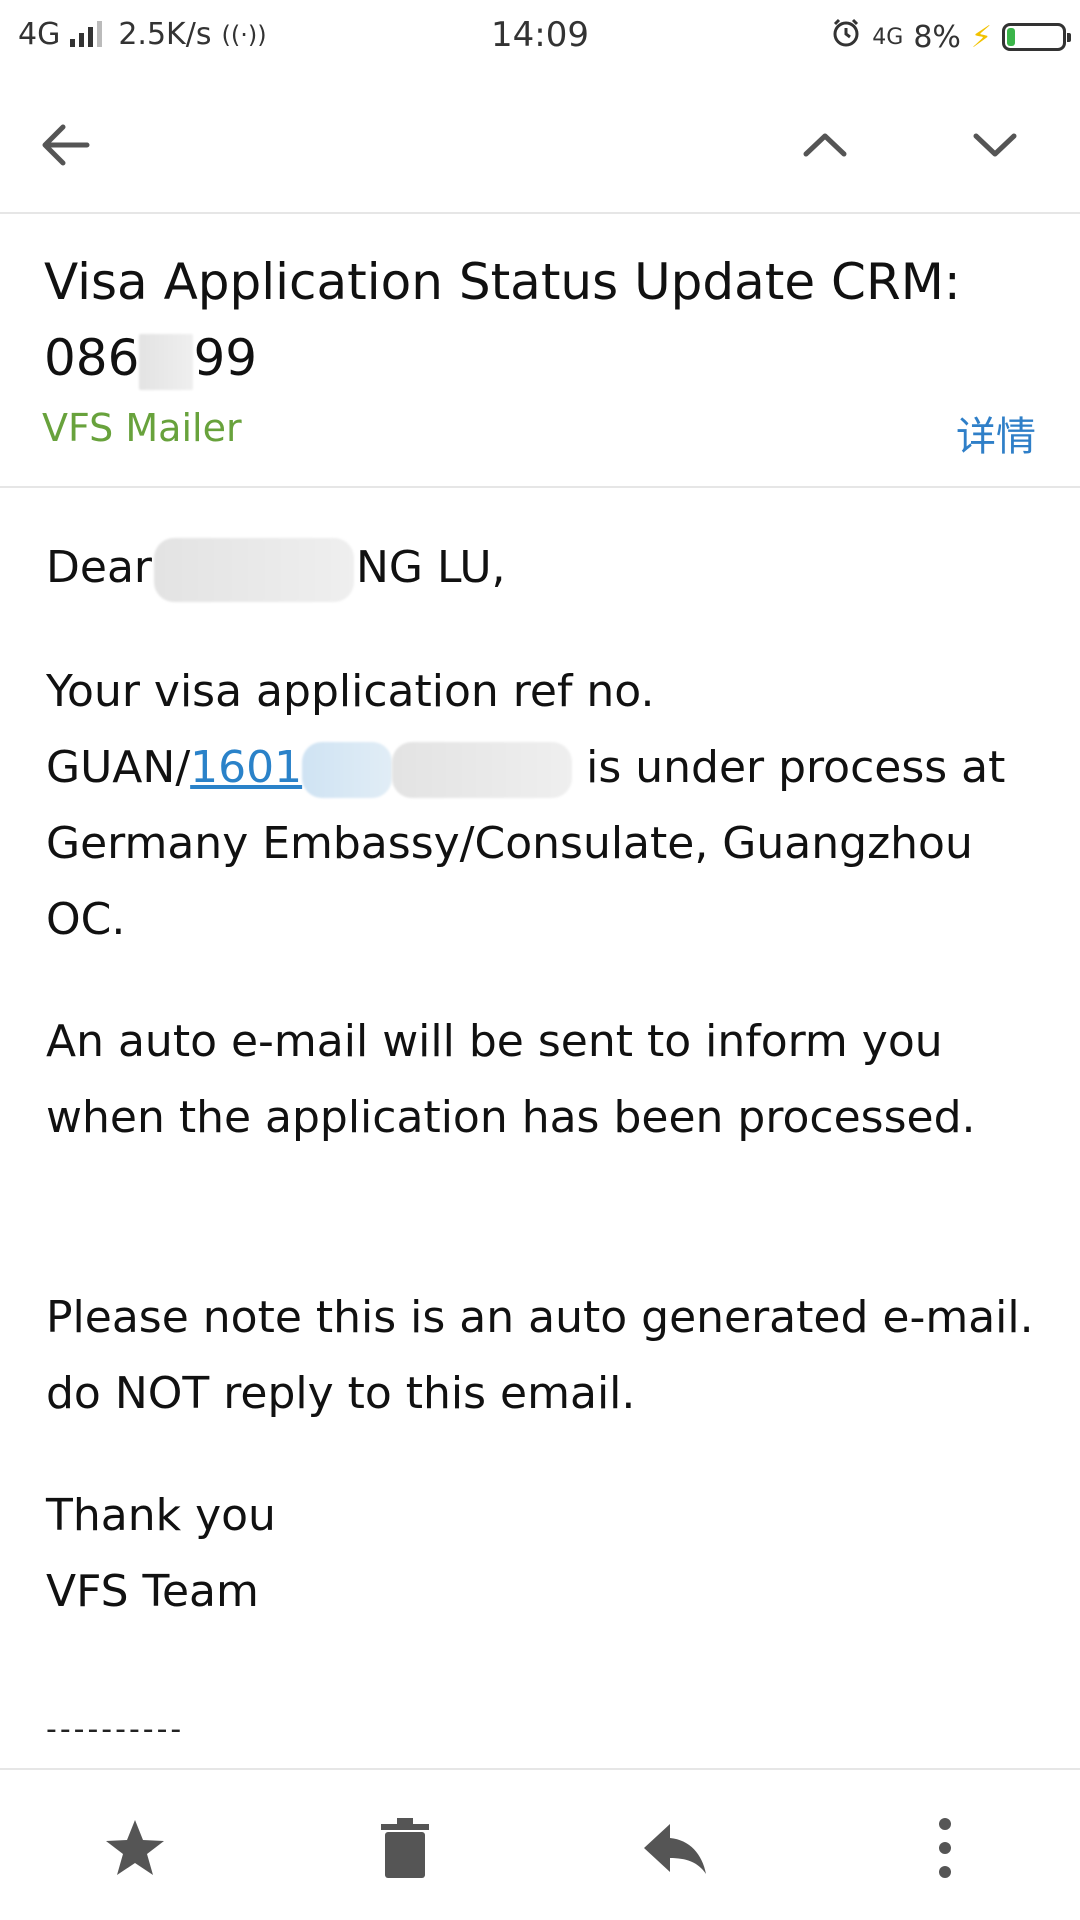  Describe the element at coordinates (981, 37) in the screenshot. I see `charging-icon: ⚡` at that location.